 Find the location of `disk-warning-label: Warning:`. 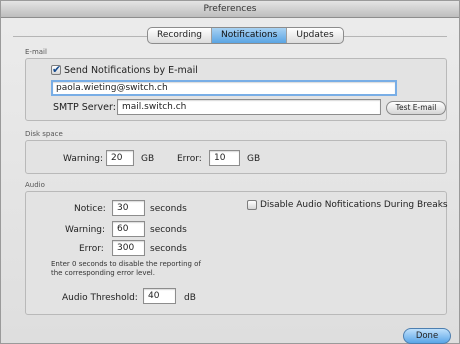

disk-warning-label: Warning: is located at coordinates (83, 159).